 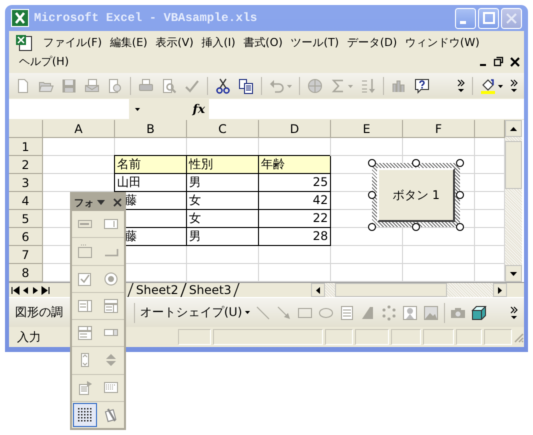 I want to click on table-cell: 25, so click(x=295, y=183).